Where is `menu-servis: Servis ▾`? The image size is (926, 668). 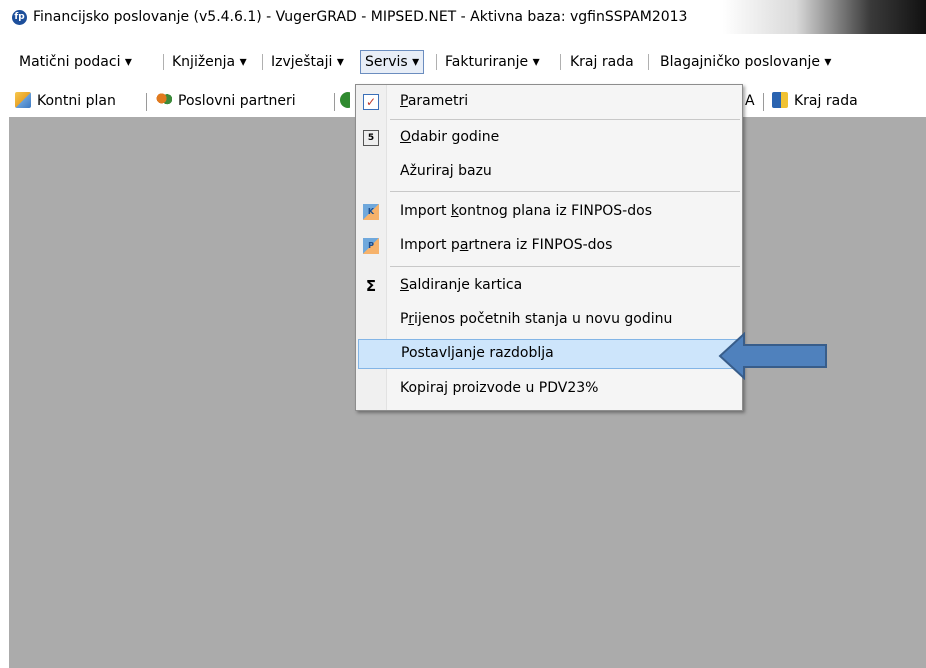
menu-servis: Servis ▾ is located at coordinates (392, 62).